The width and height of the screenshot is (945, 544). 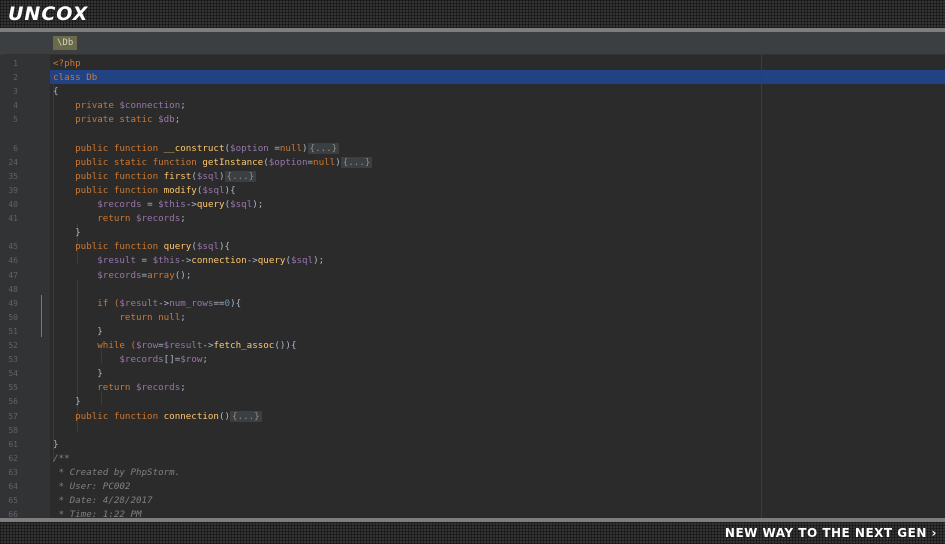 I want to click on line-number: 57, so click(x=13, y=416).